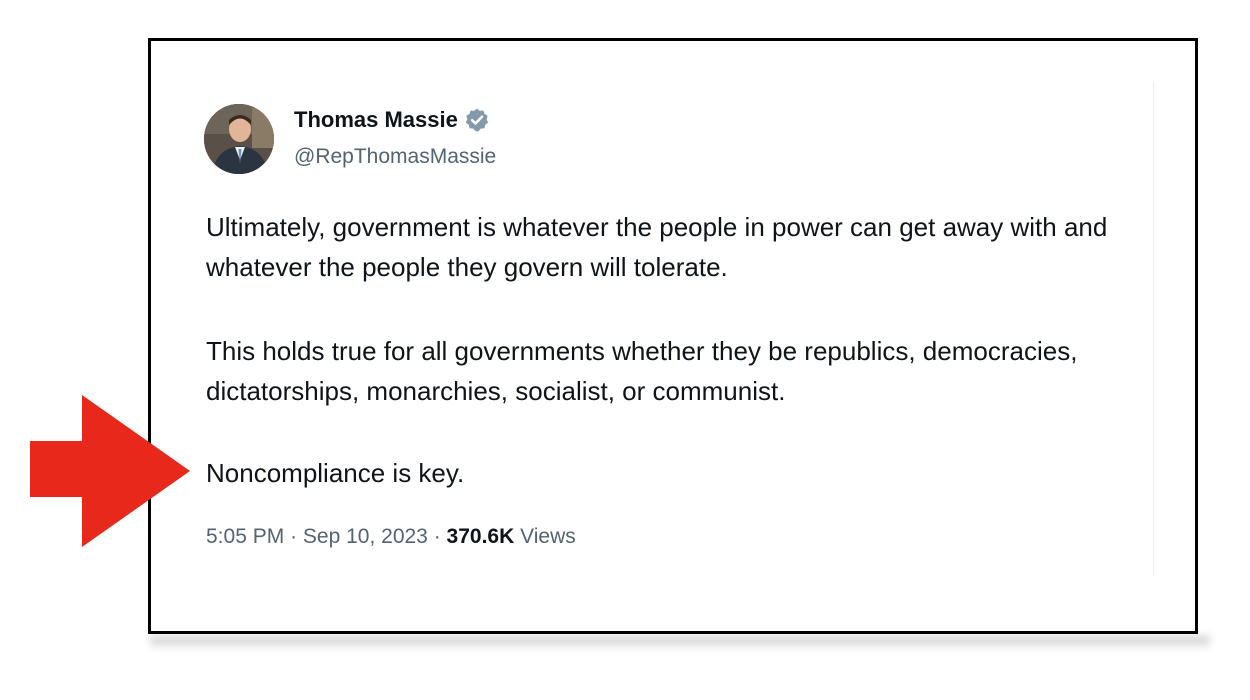  I want to click on card-shadow, so click(680, 643).